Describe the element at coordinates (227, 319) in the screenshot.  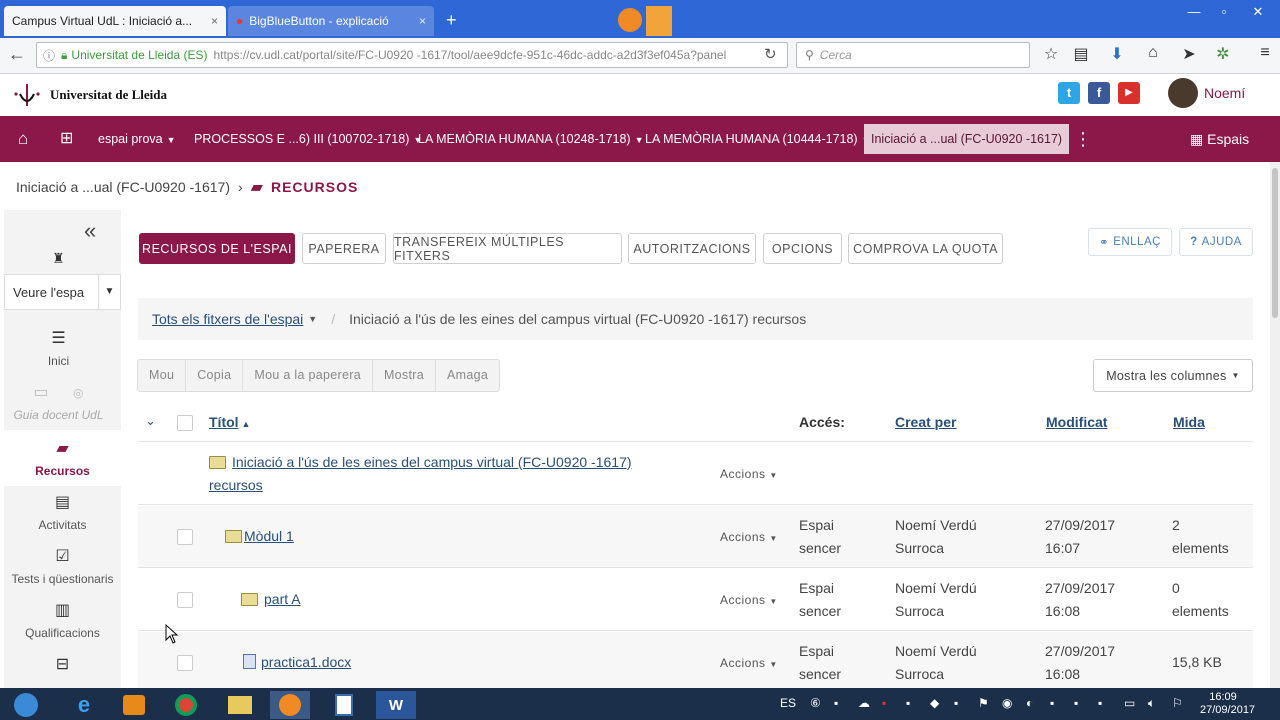
I see `all-files-link: Tots els fitxers de l'espai` at that location.